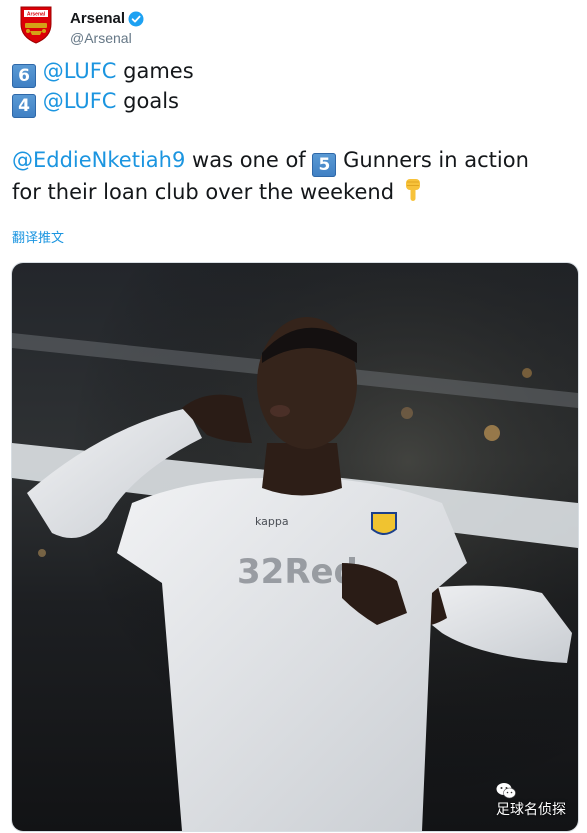  Describe the element at coordinates (36, 15) in the screenshot. I see `svg-text: Arsenal` at that location.